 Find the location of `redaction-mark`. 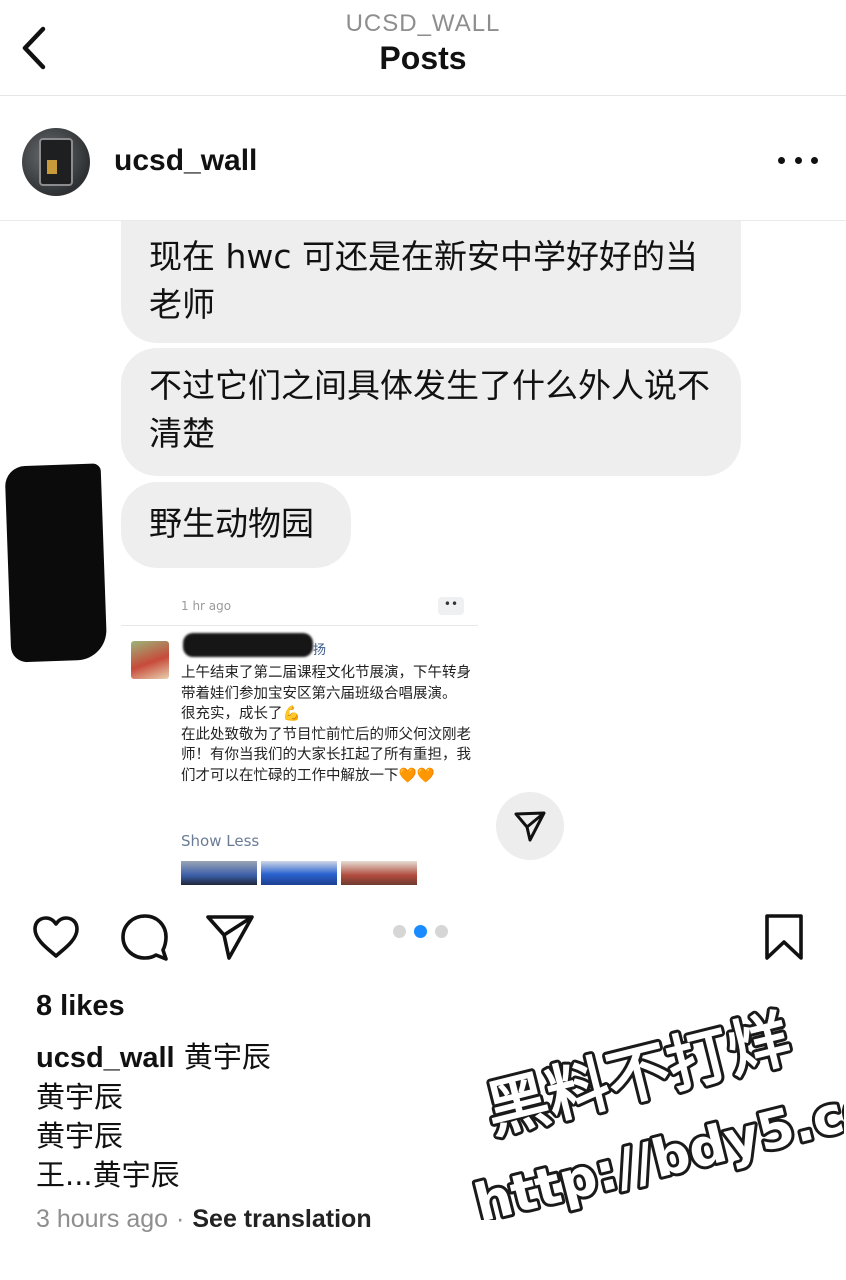

redaction-mark is located at coordinates (56, 563).